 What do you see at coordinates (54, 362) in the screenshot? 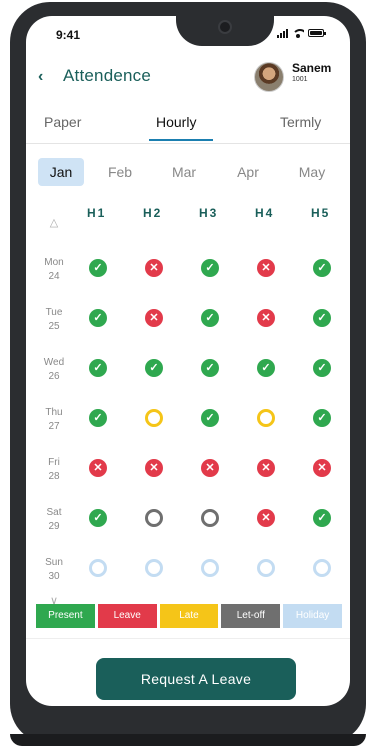
I see `day-name: Wed` at bounding box center [54, 362].